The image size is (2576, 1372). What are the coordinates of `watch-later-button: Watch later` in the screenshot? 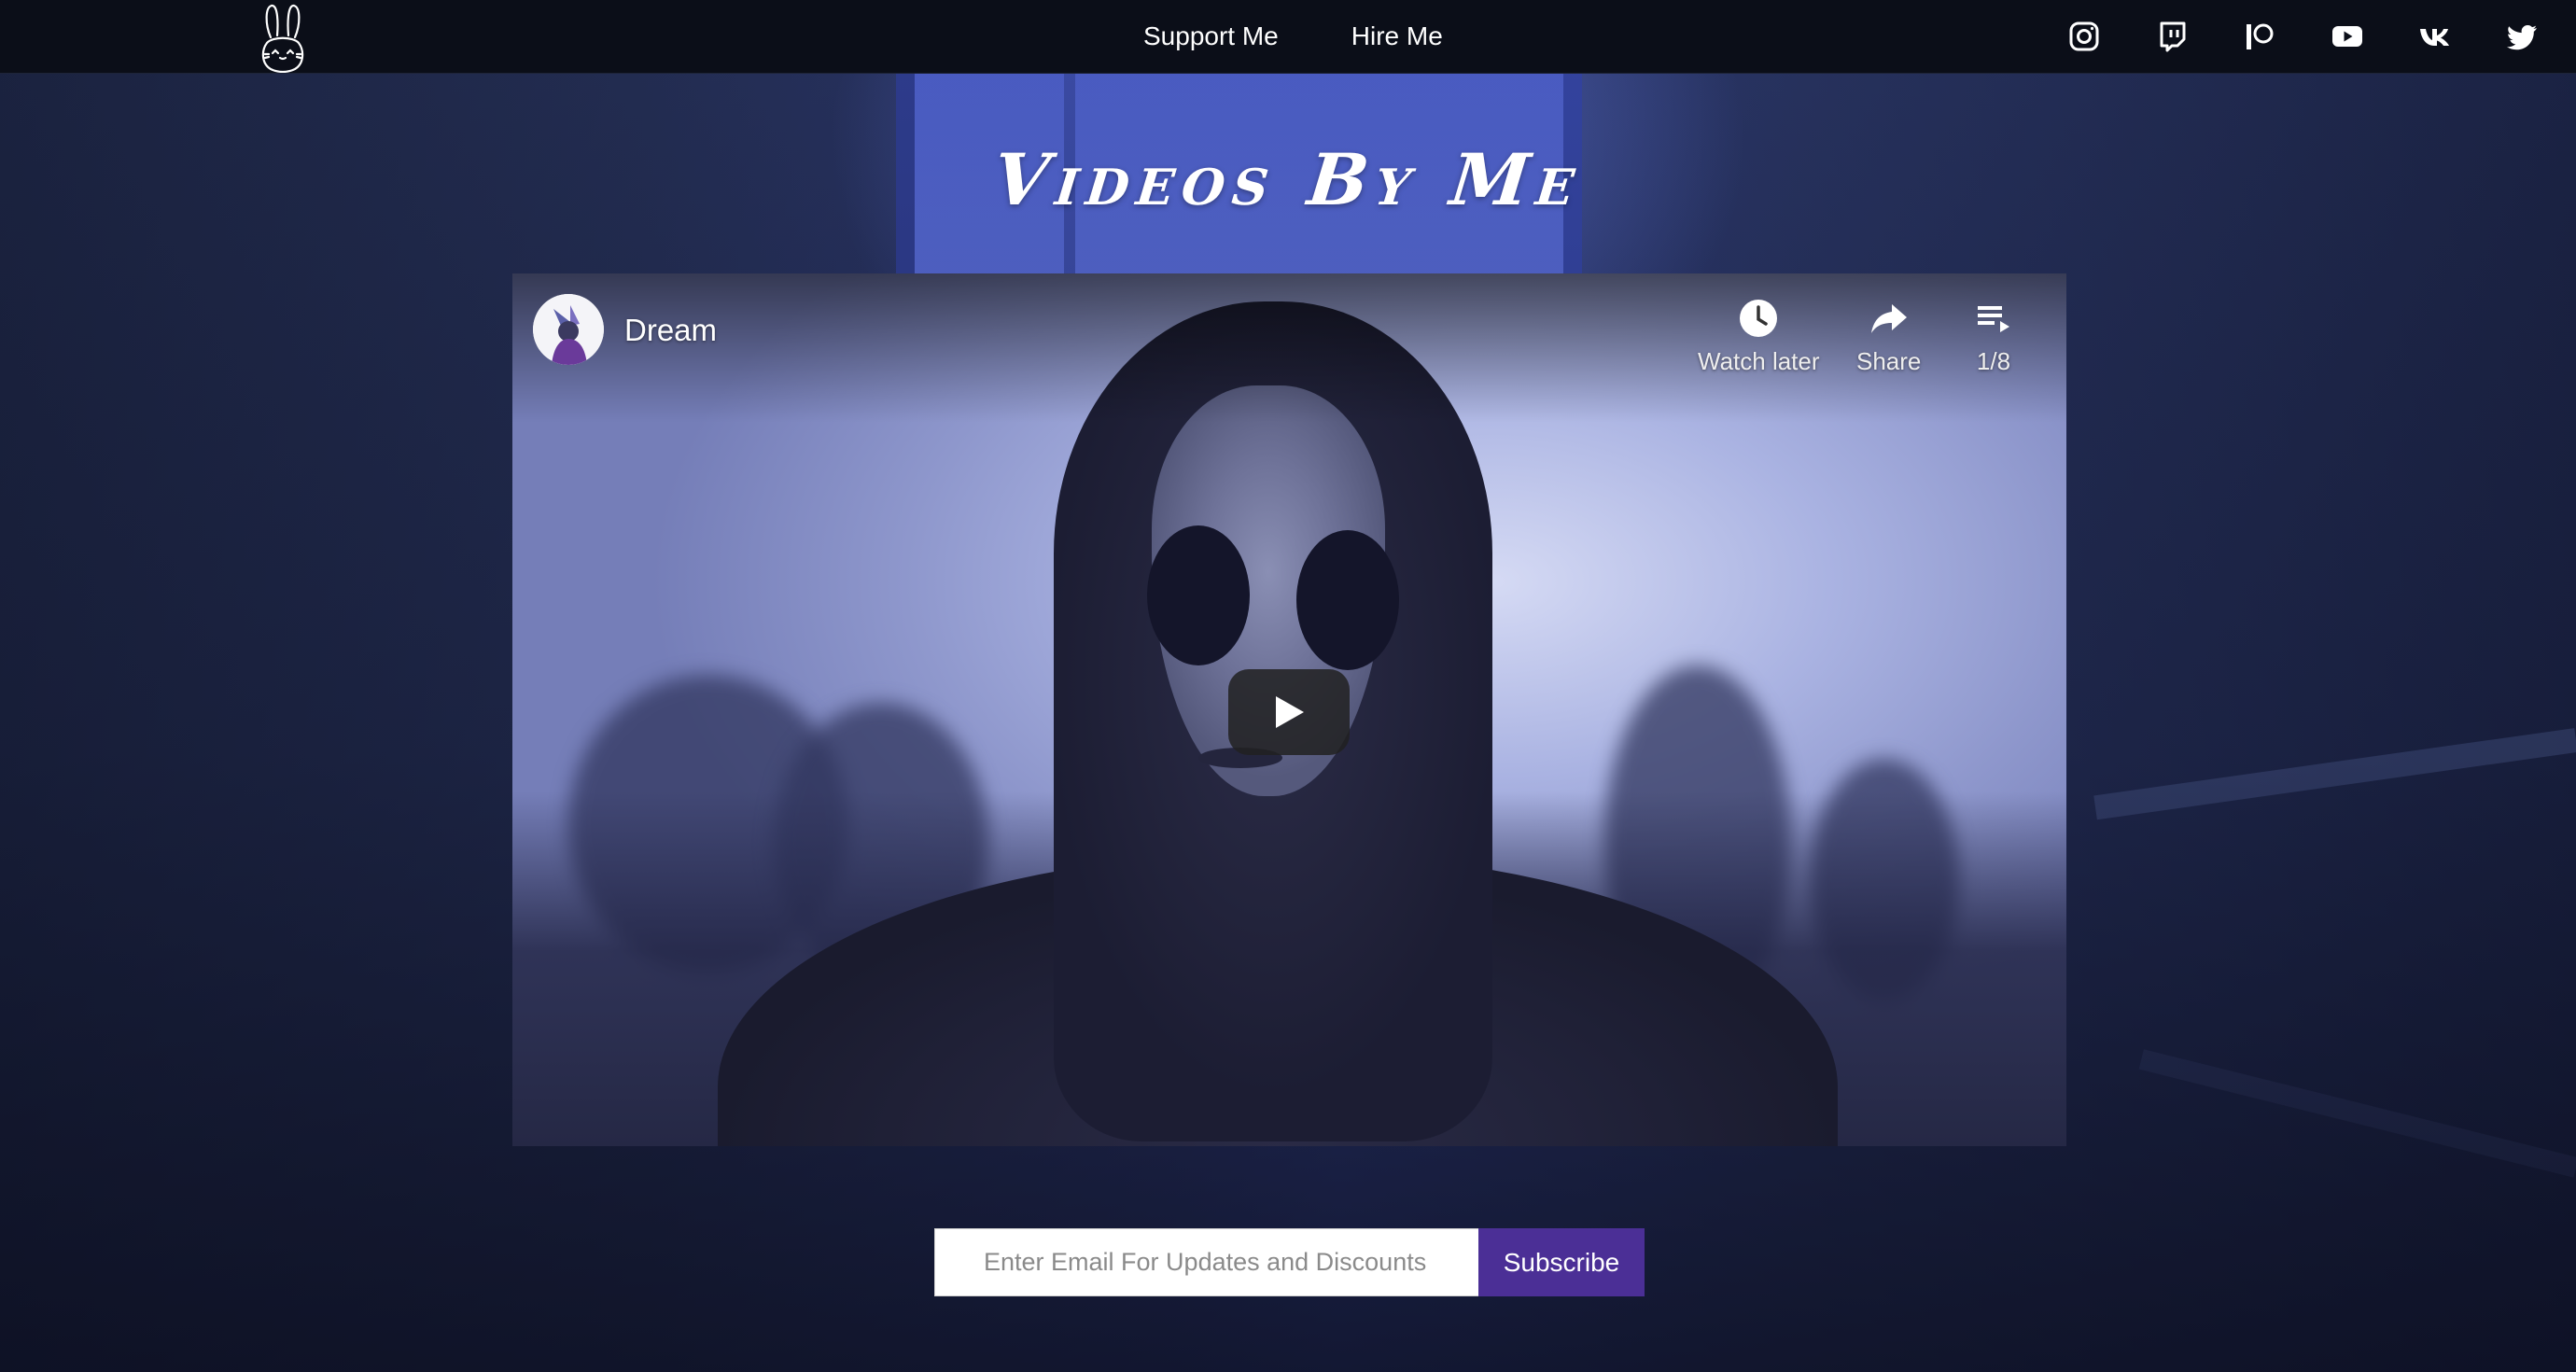 It's located at (1759, 336).